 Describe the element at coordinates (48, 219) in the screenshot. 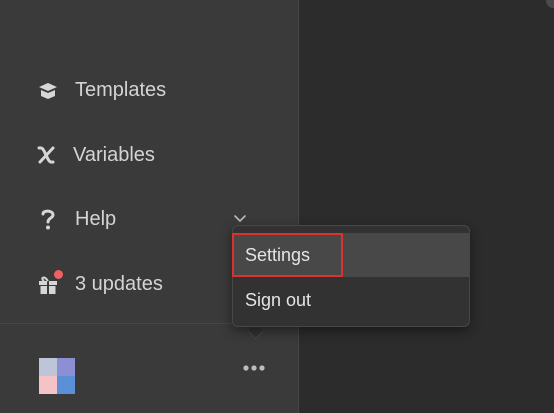

I see `question-icon` at that location.